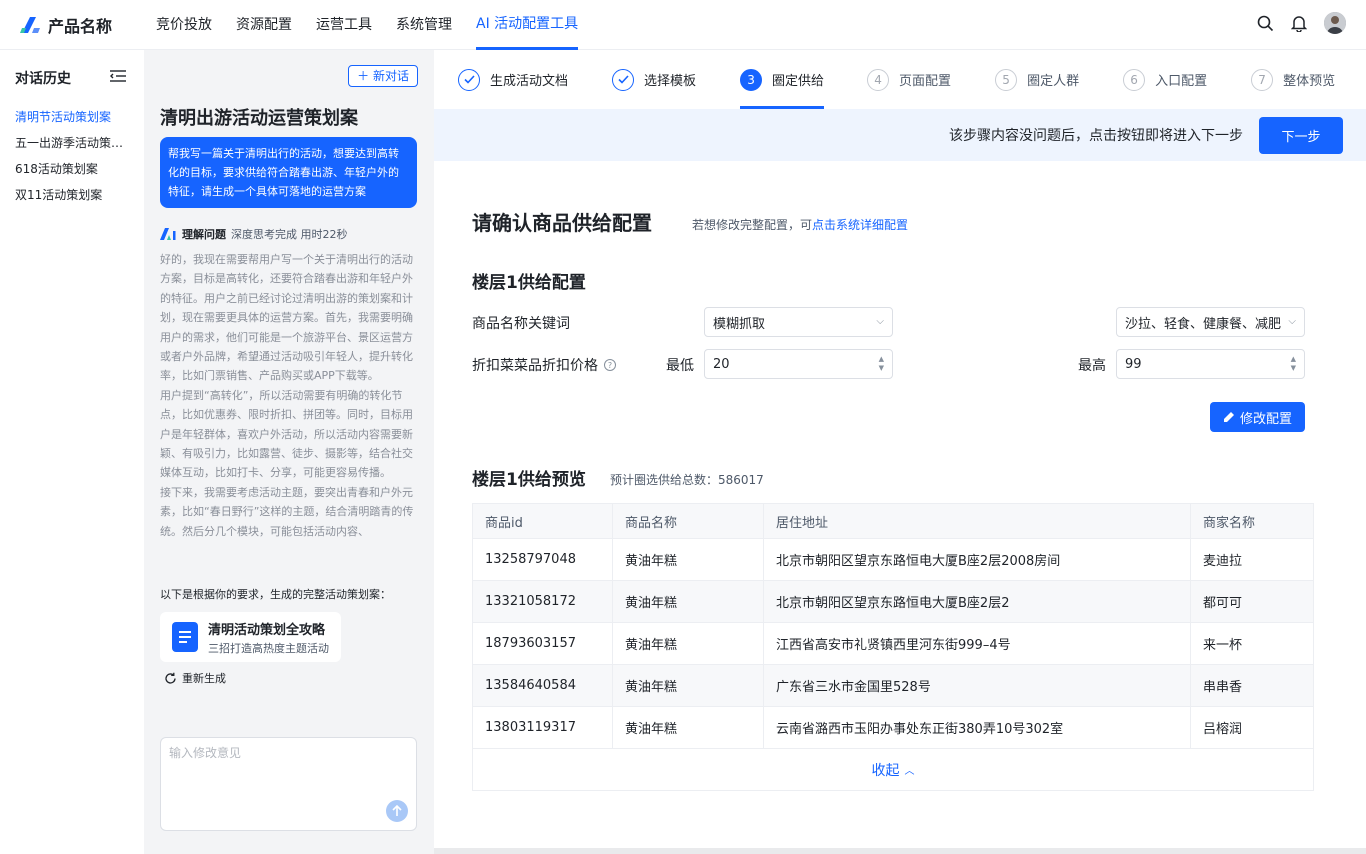  I want to click on doc-subtitle: 三招打造高热度主题活动, so click(268, 648).